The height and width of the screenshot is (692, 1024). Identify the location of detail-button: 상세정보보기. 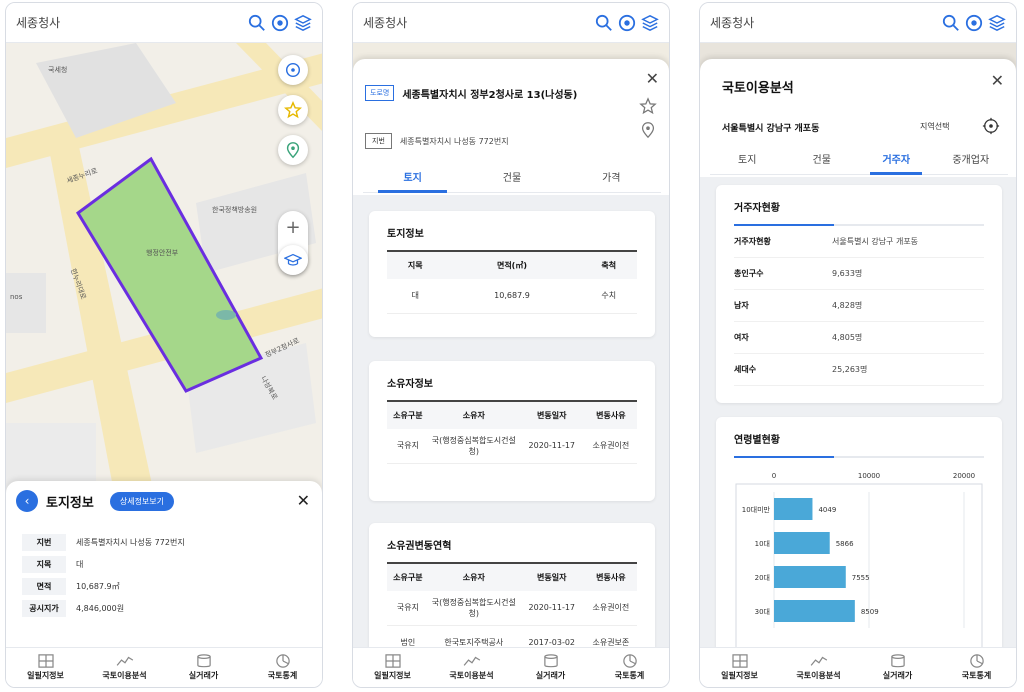
(142, 501).